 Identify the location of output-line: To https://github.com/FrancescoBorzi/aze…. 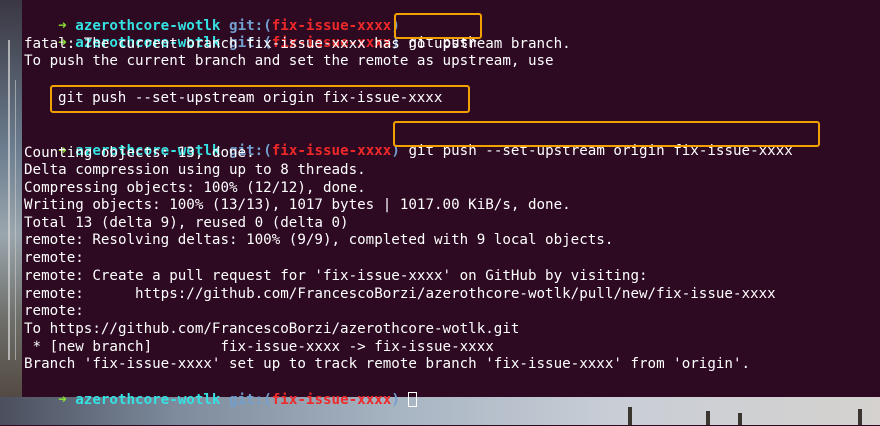
(272, 329).